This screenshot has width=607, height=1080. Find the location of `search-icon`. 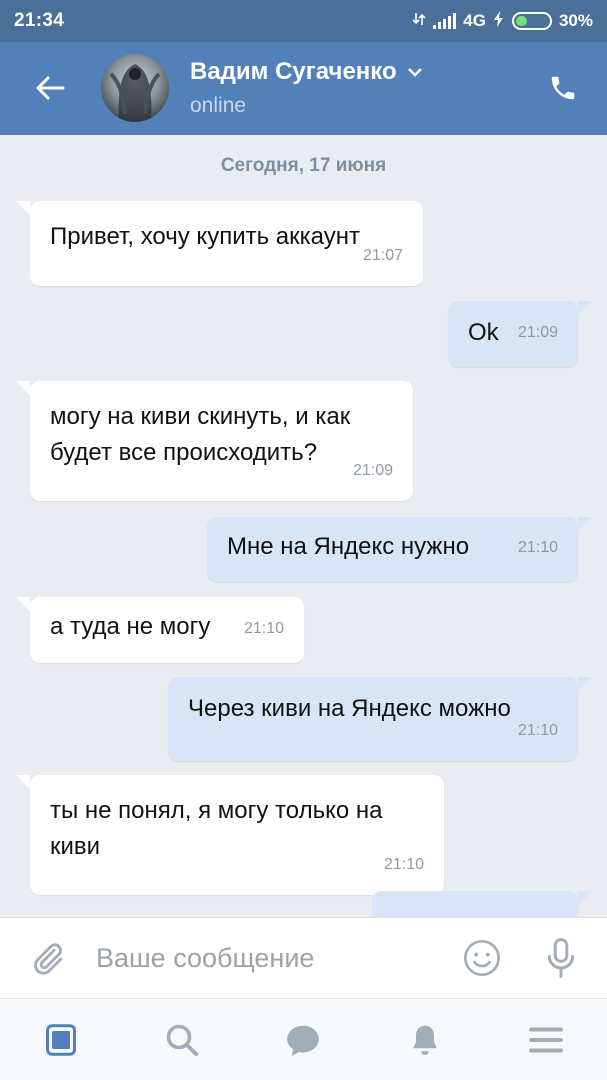

search-icon is located at coordinates (182, 1040).